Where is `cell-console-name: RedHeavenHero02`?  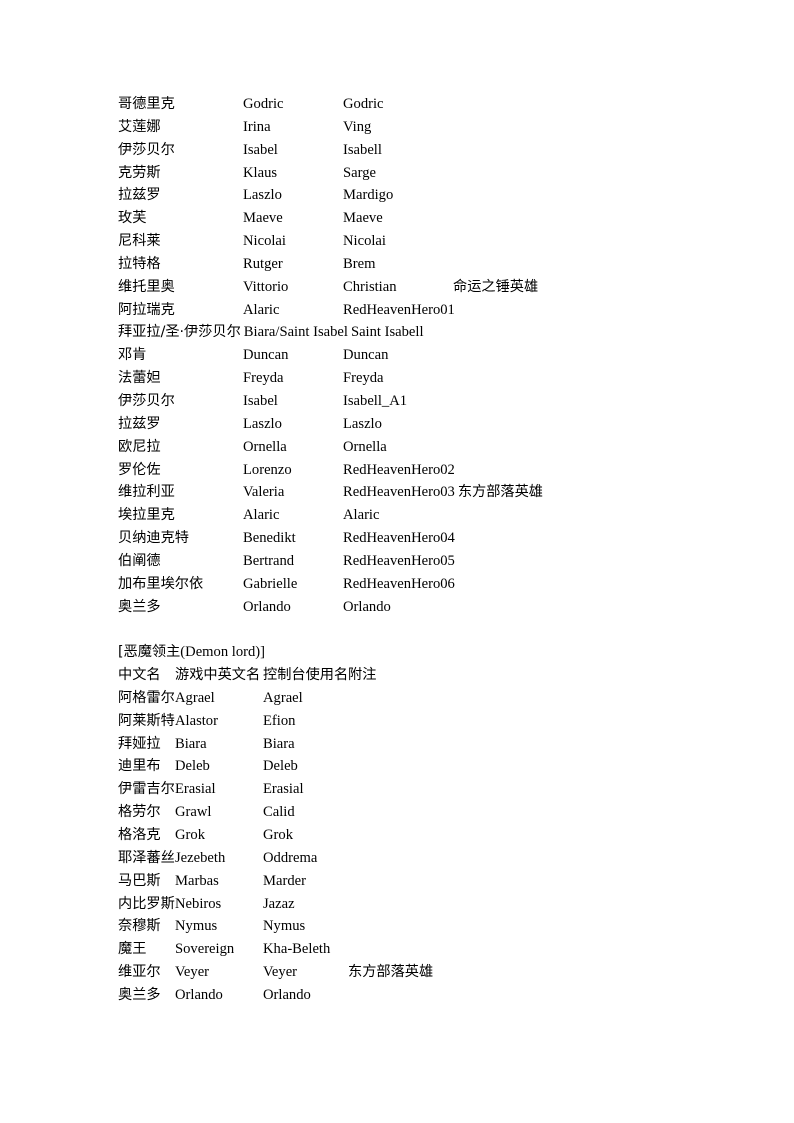 cell-console-name: RedHeavenHero02 is located at coordinates (399, 469).